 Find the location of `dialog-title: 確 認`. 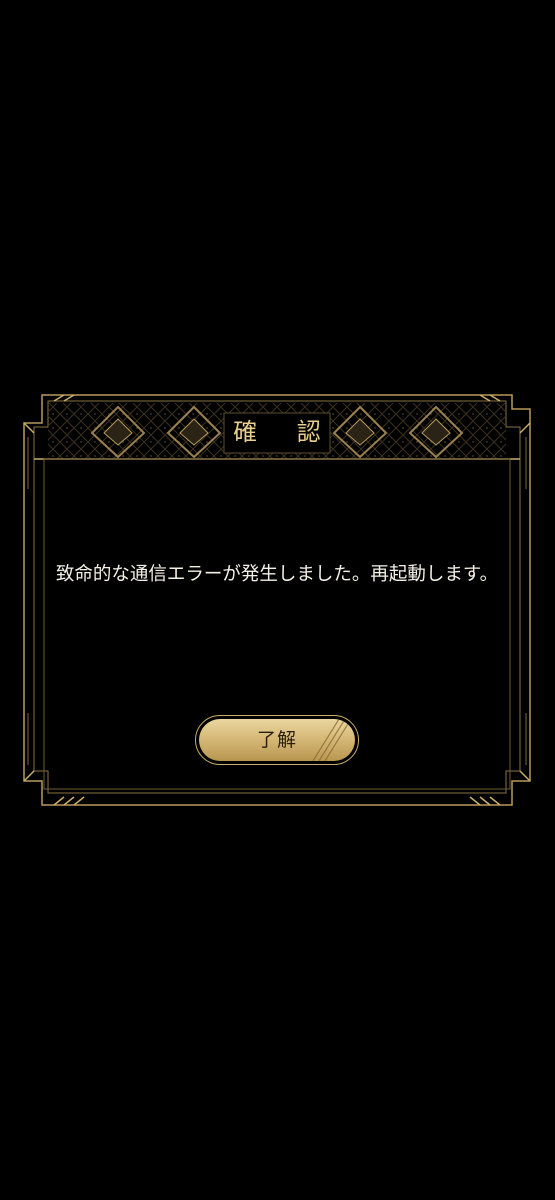

dialog-title: 確 認 is located at coordinates (285, 432).